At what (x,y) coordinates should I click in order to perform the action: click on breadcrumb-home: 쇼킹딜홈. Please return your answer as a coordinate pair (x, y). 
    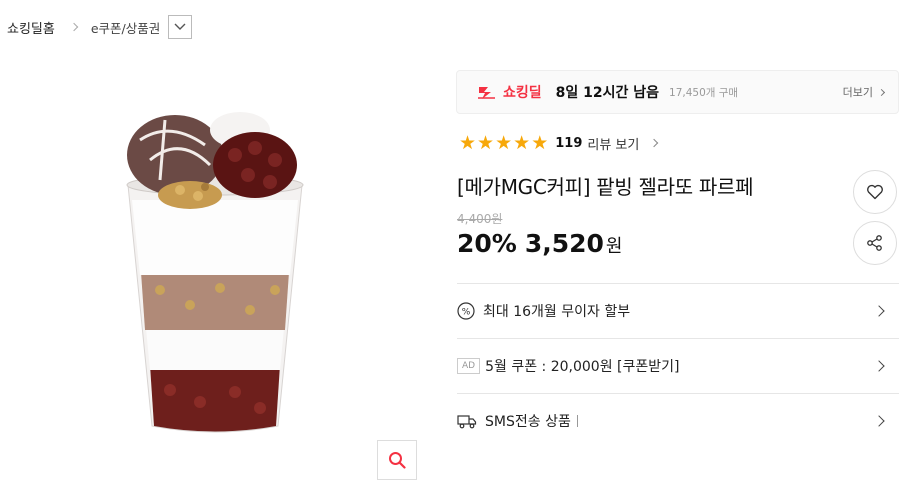
    Looking at the image, I should click on (31, 27).